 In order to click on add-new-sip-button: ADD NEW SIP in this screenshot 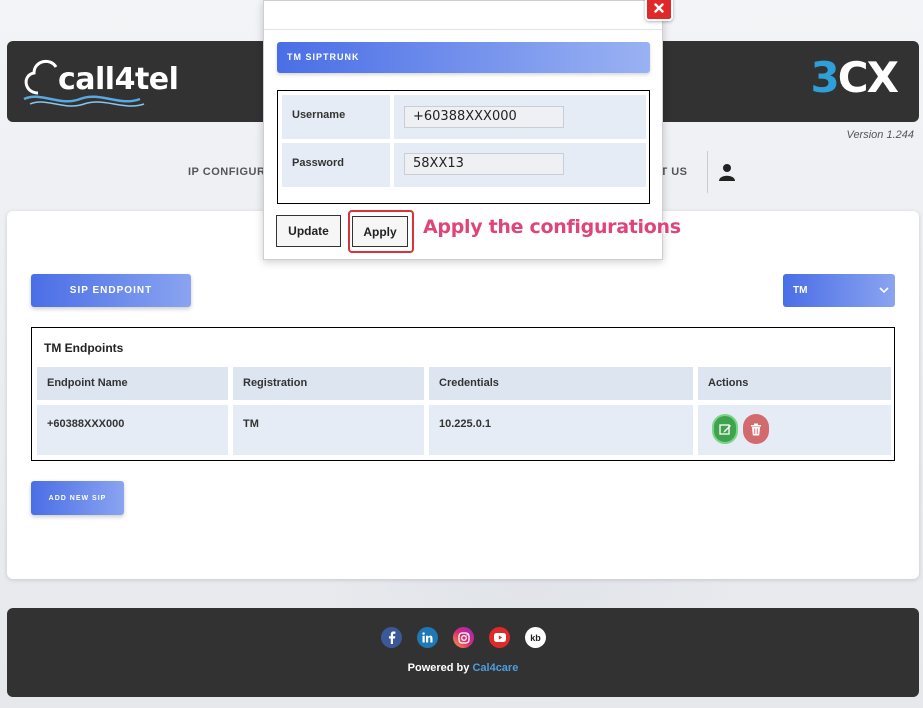, I will do `click(77, 498)`.